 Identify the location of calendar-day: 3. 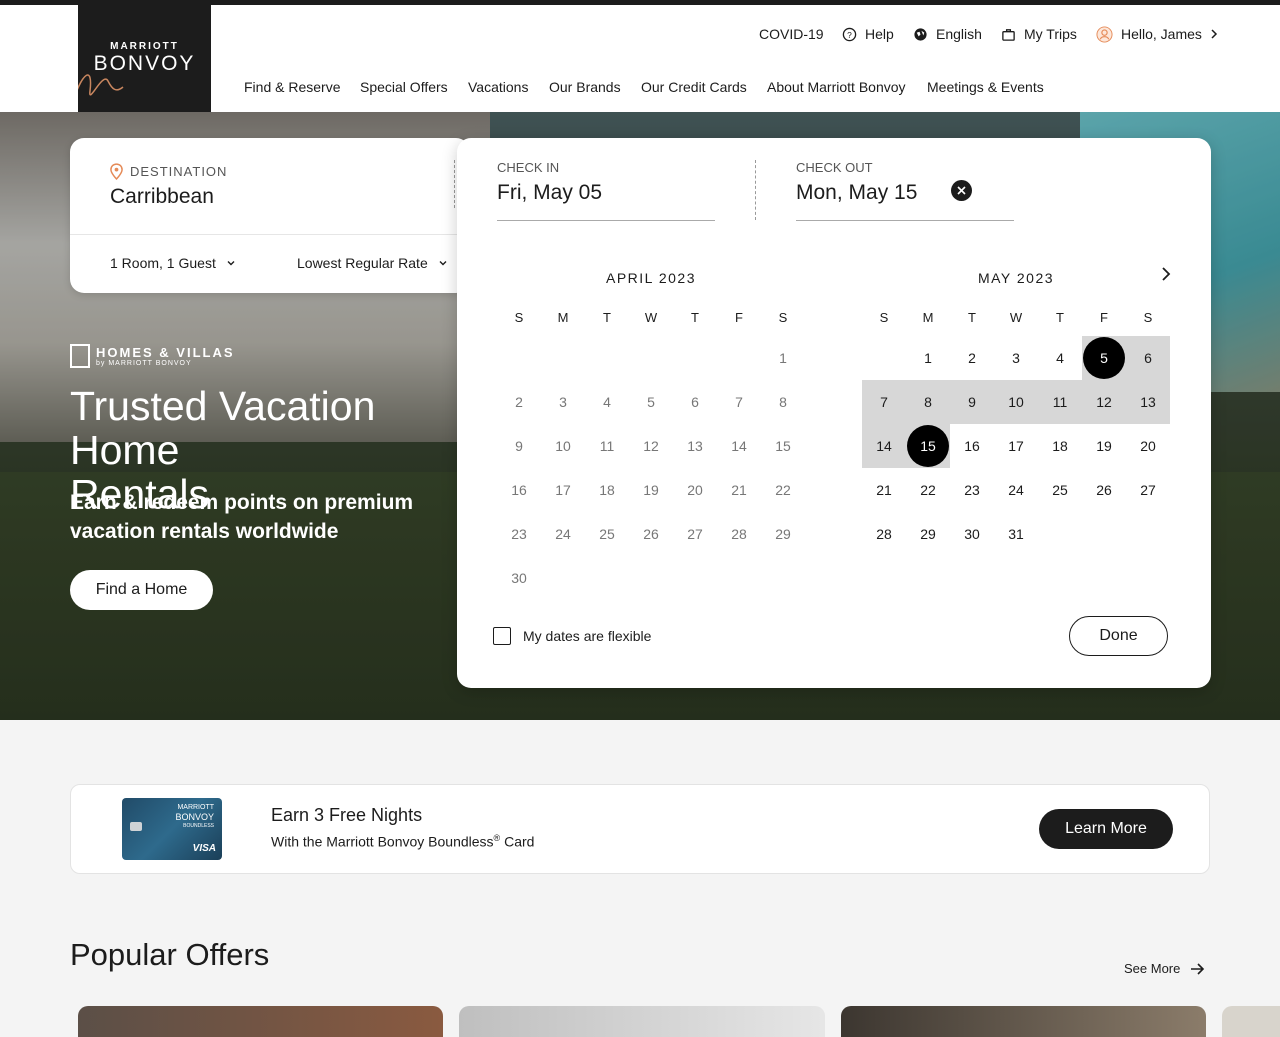
(1016, 358).